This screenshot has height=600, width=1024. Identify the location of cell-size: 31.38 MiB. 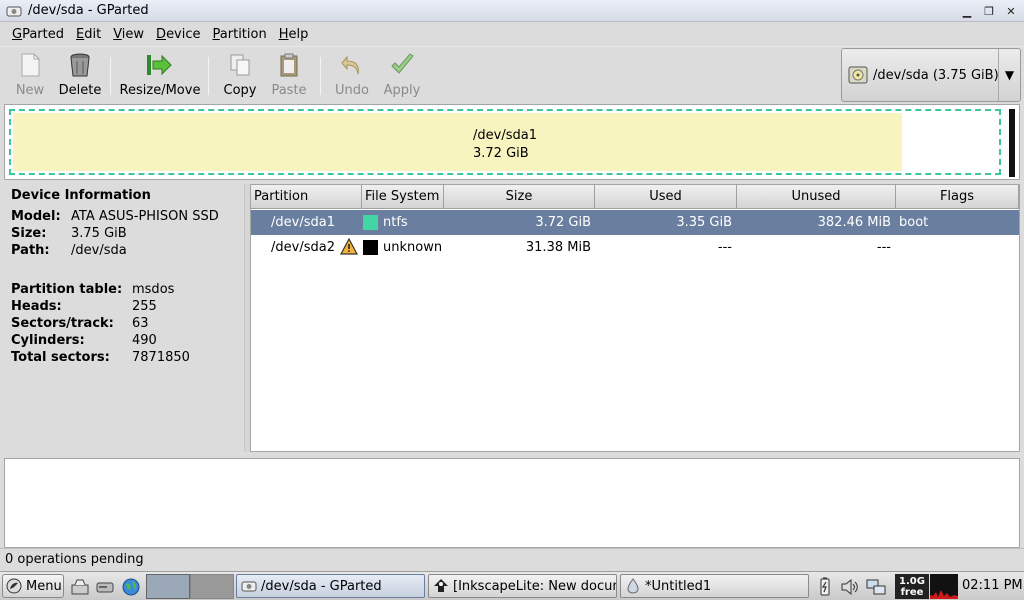
(558, 247).